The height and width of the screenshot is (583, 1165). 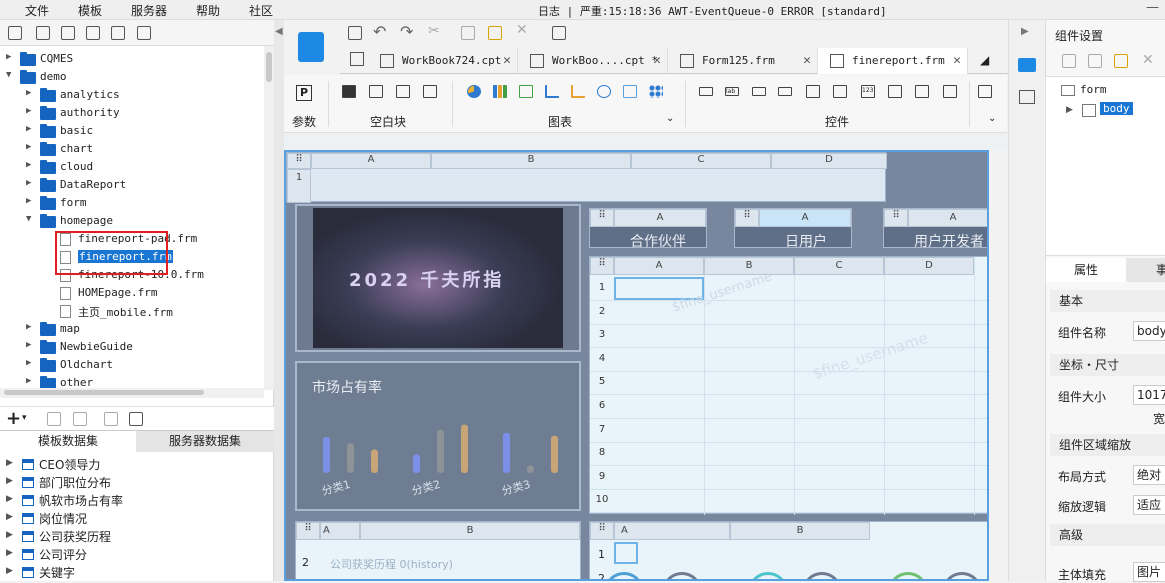 What do you see at coordinates (992, 118) in the screenshot?
I see `control-chevron-down-icon: ⌄` at bounding box center [992, 118].